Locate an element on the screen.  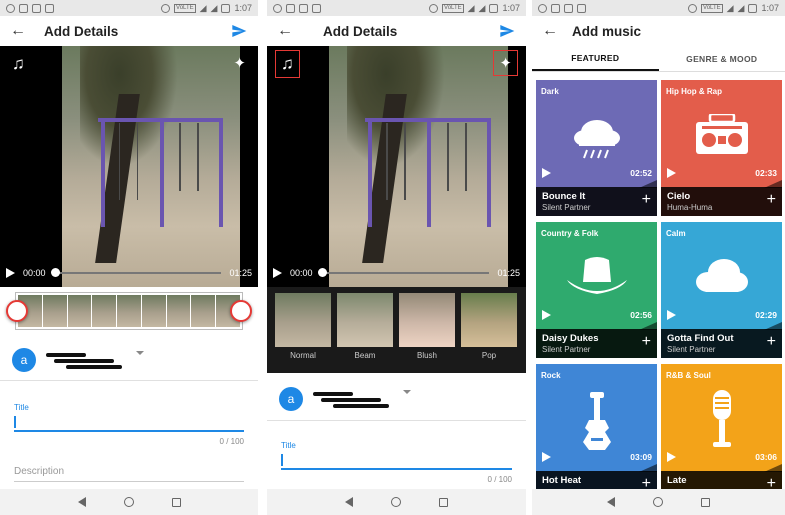
description-underline is located at coordinates (129, 481).